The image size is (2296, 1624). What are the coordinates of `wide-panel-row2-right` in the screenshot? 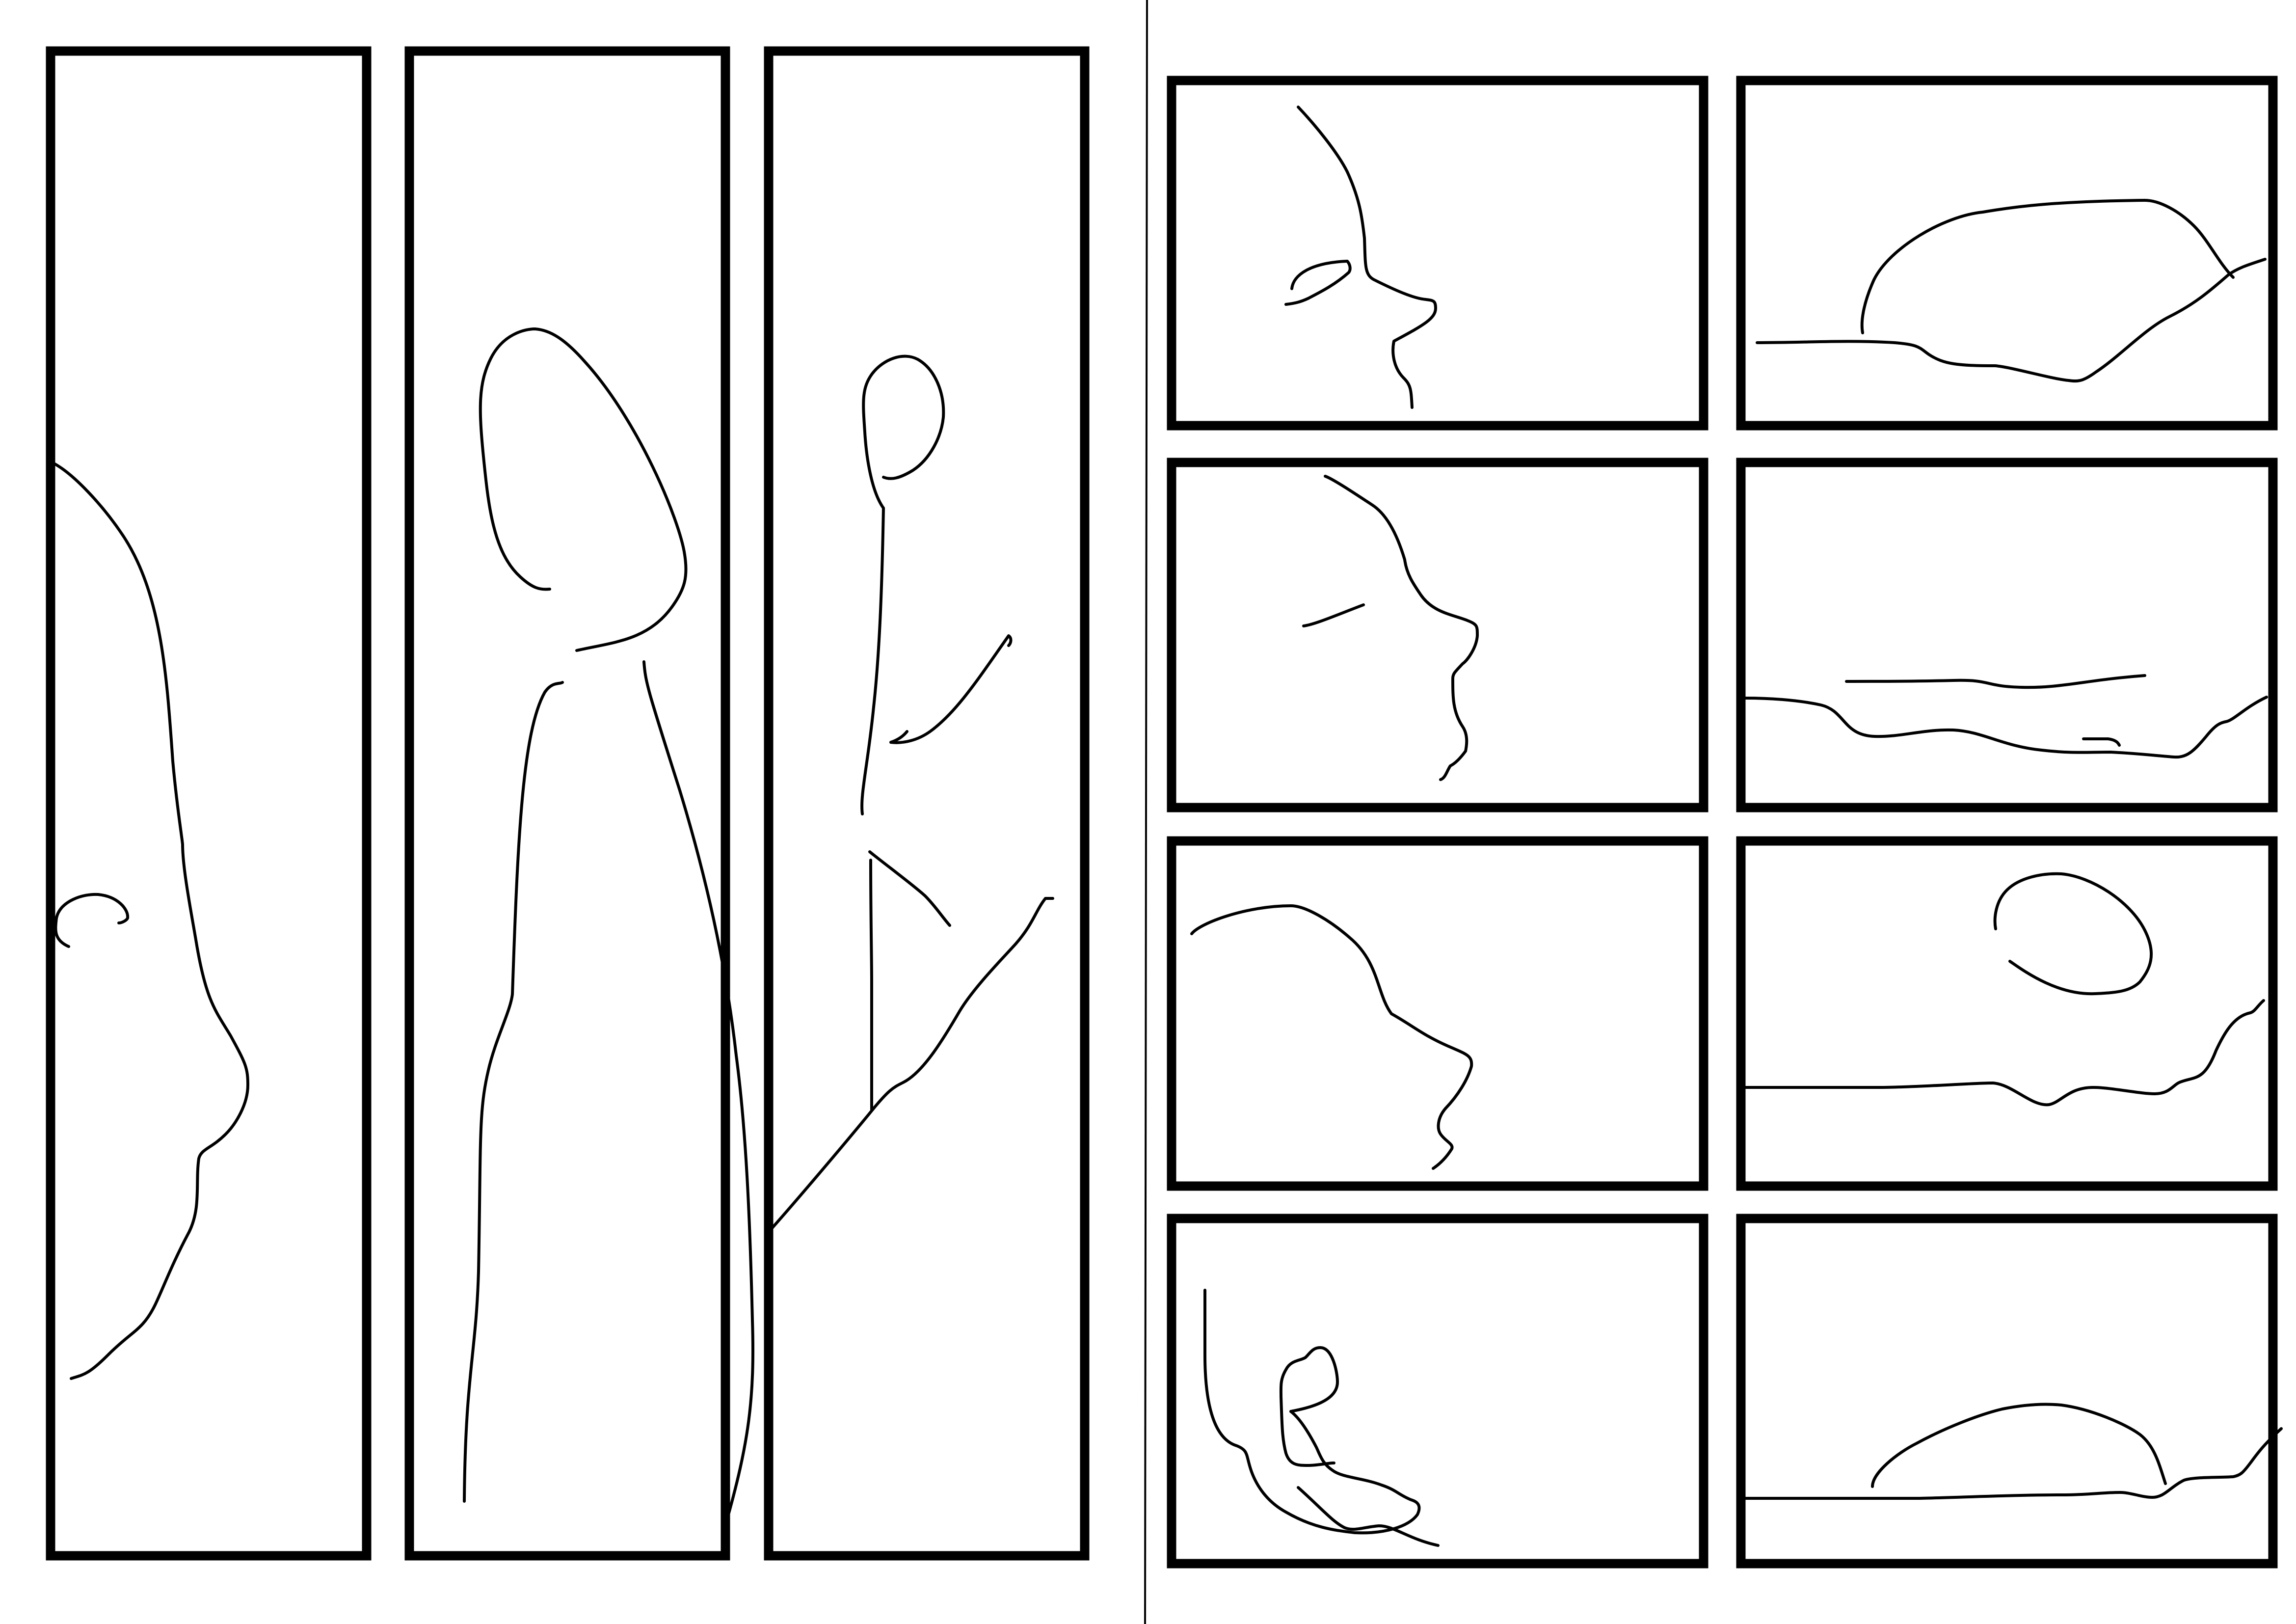 It's located at (2007, 635).